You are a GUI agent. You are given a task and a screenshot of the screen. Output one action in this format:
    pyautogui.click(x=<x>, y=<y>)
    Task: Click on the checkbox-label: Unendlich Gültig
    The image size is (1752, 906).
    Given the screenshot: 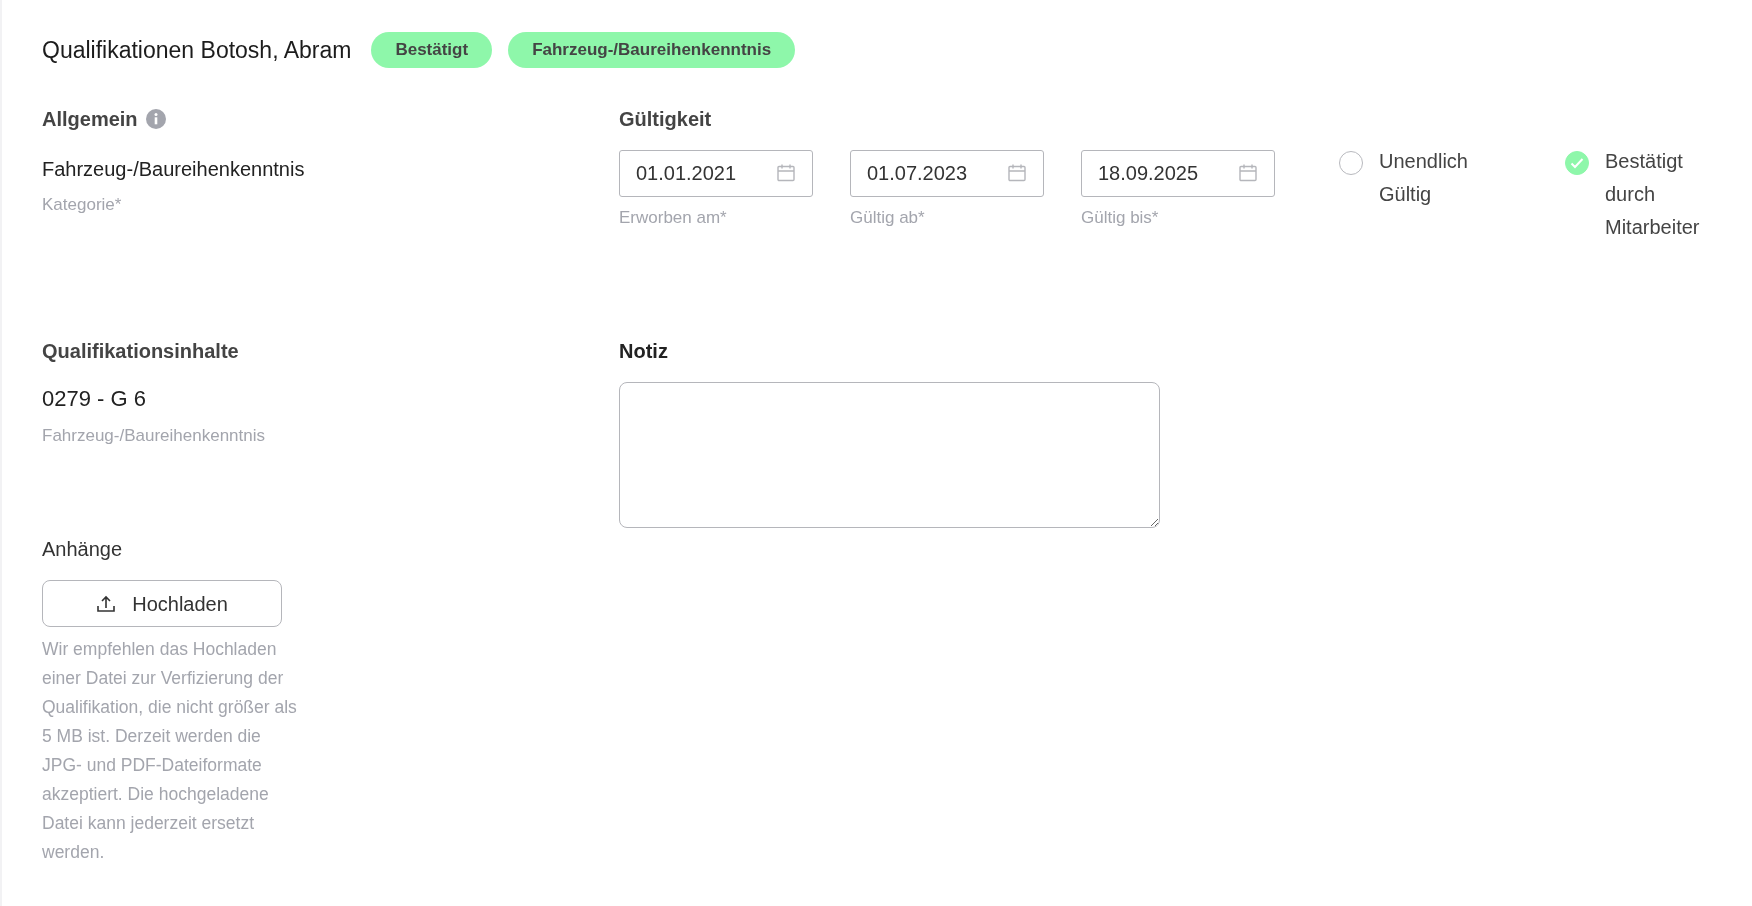 What is the action you would take?
    pyautogui.click(x=1423, y=177)
    